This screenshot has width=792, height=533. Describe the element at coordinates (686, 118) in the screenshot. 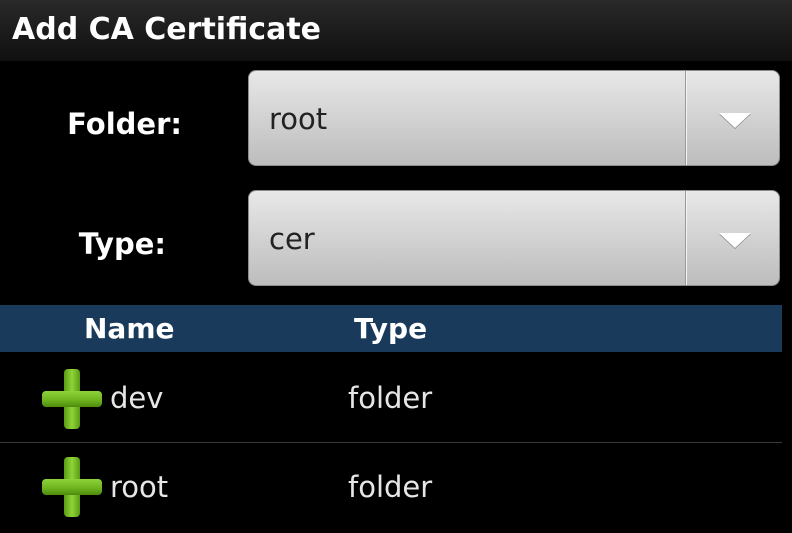

I see `folder-spinner-divider` at that location.